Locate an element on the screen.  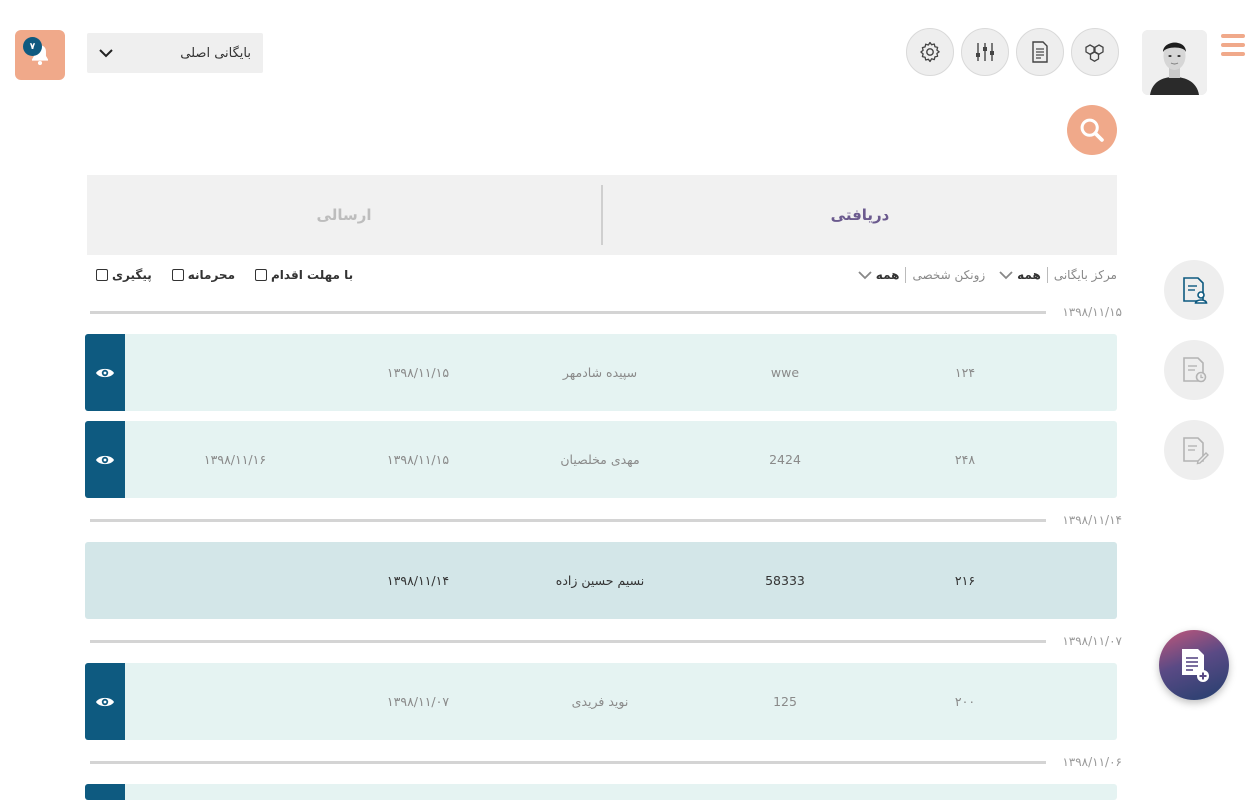
sender-cell: نوید فریدی is located at coordinates (600, 701).